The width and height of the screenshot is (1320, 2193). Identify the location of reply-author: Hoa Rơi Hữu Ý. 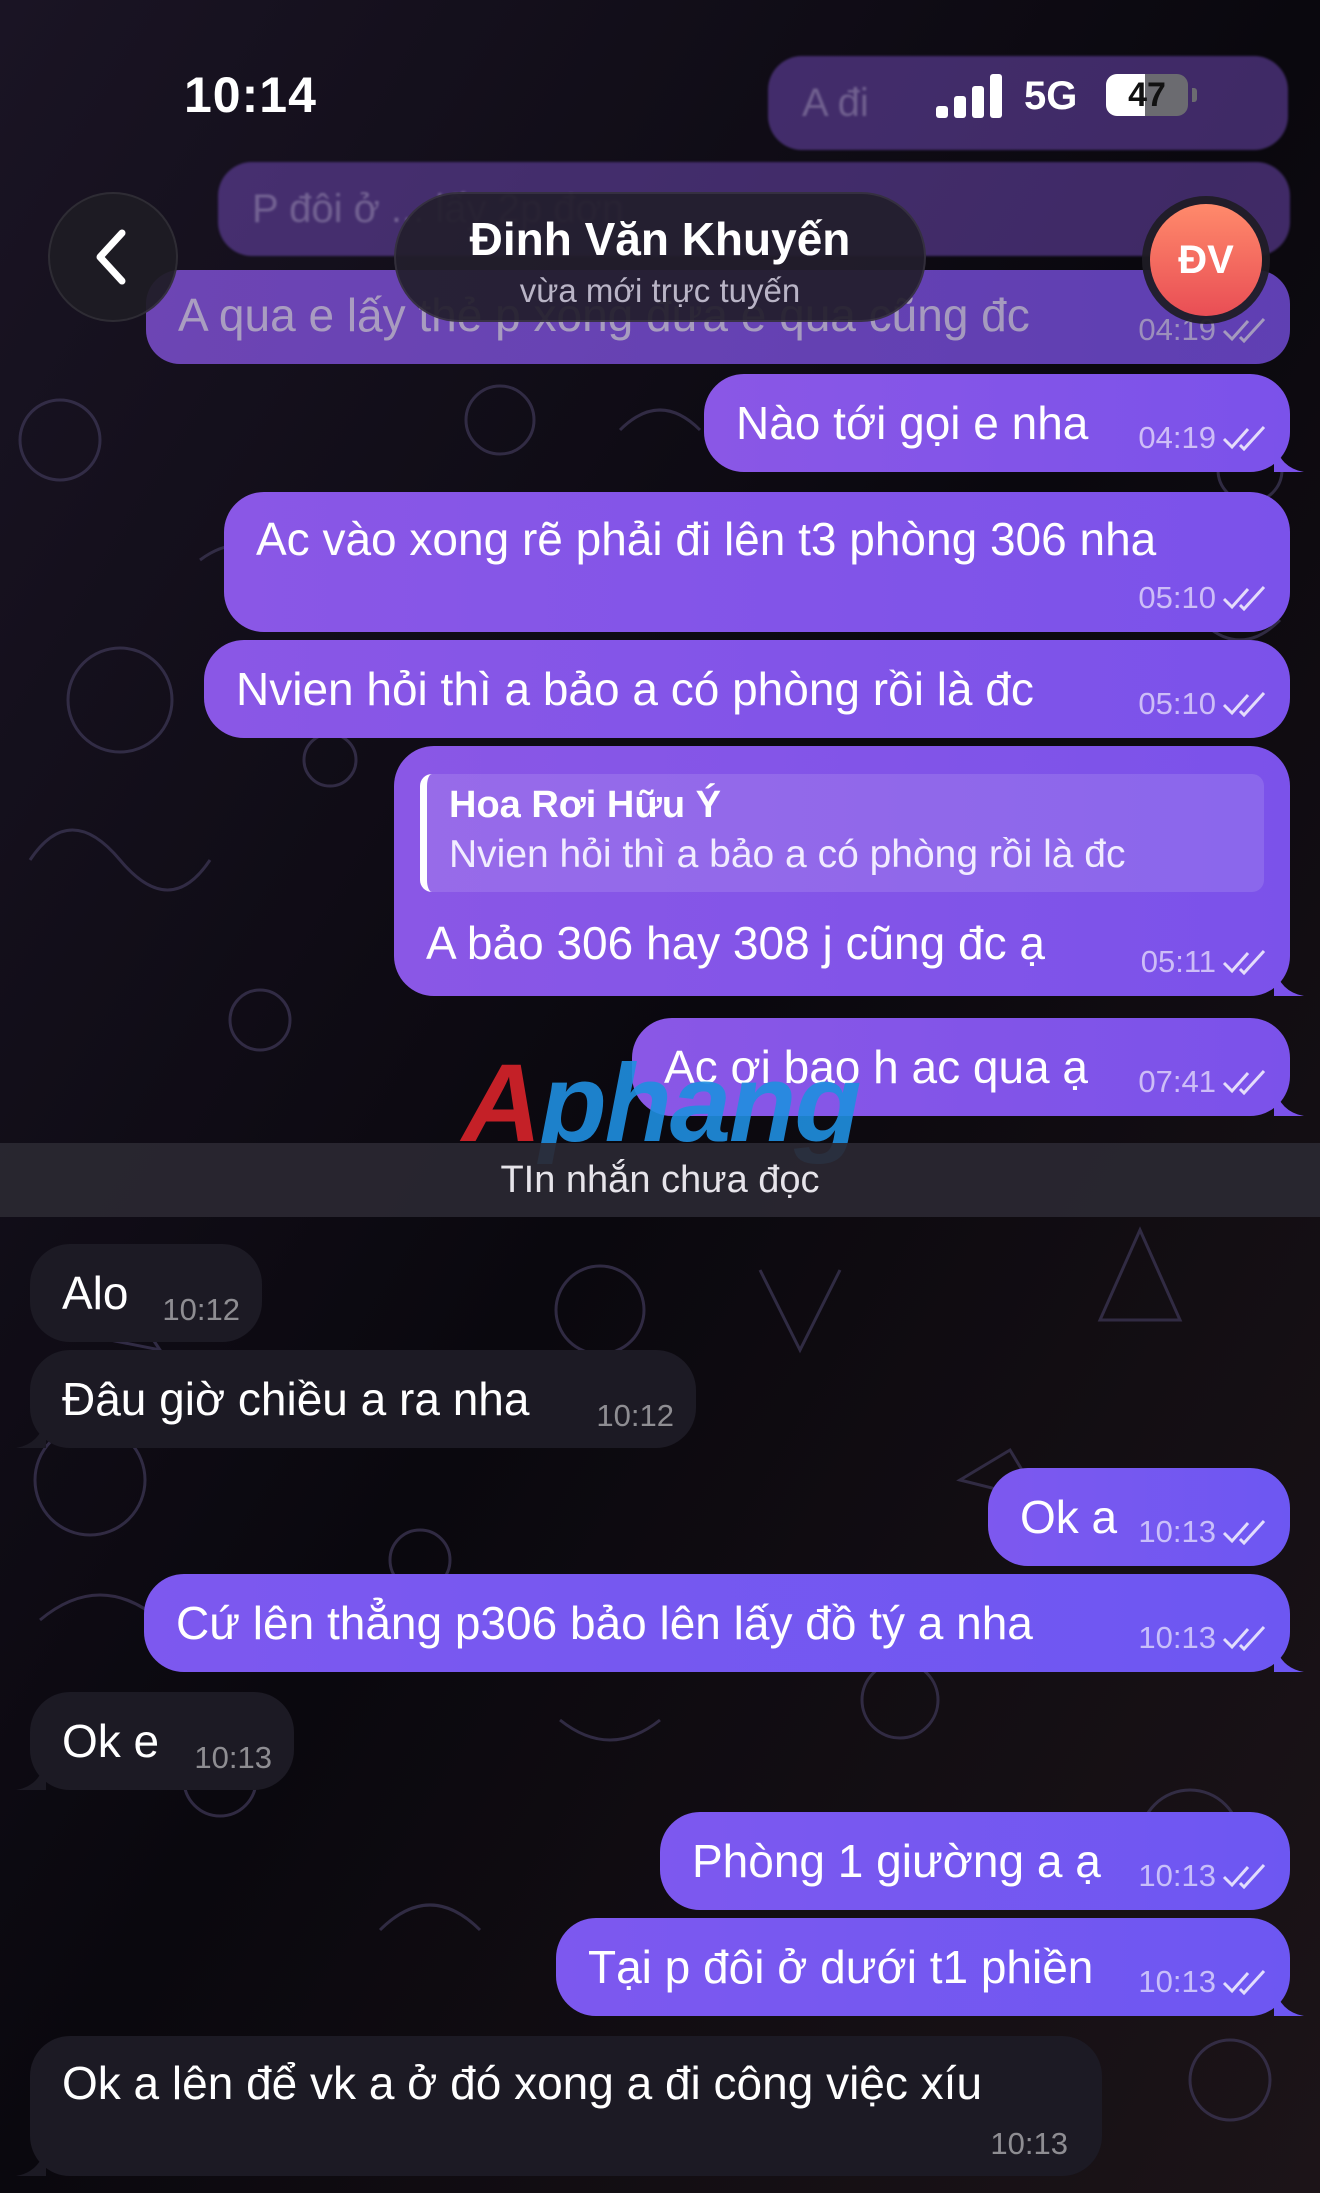
(585, 805).